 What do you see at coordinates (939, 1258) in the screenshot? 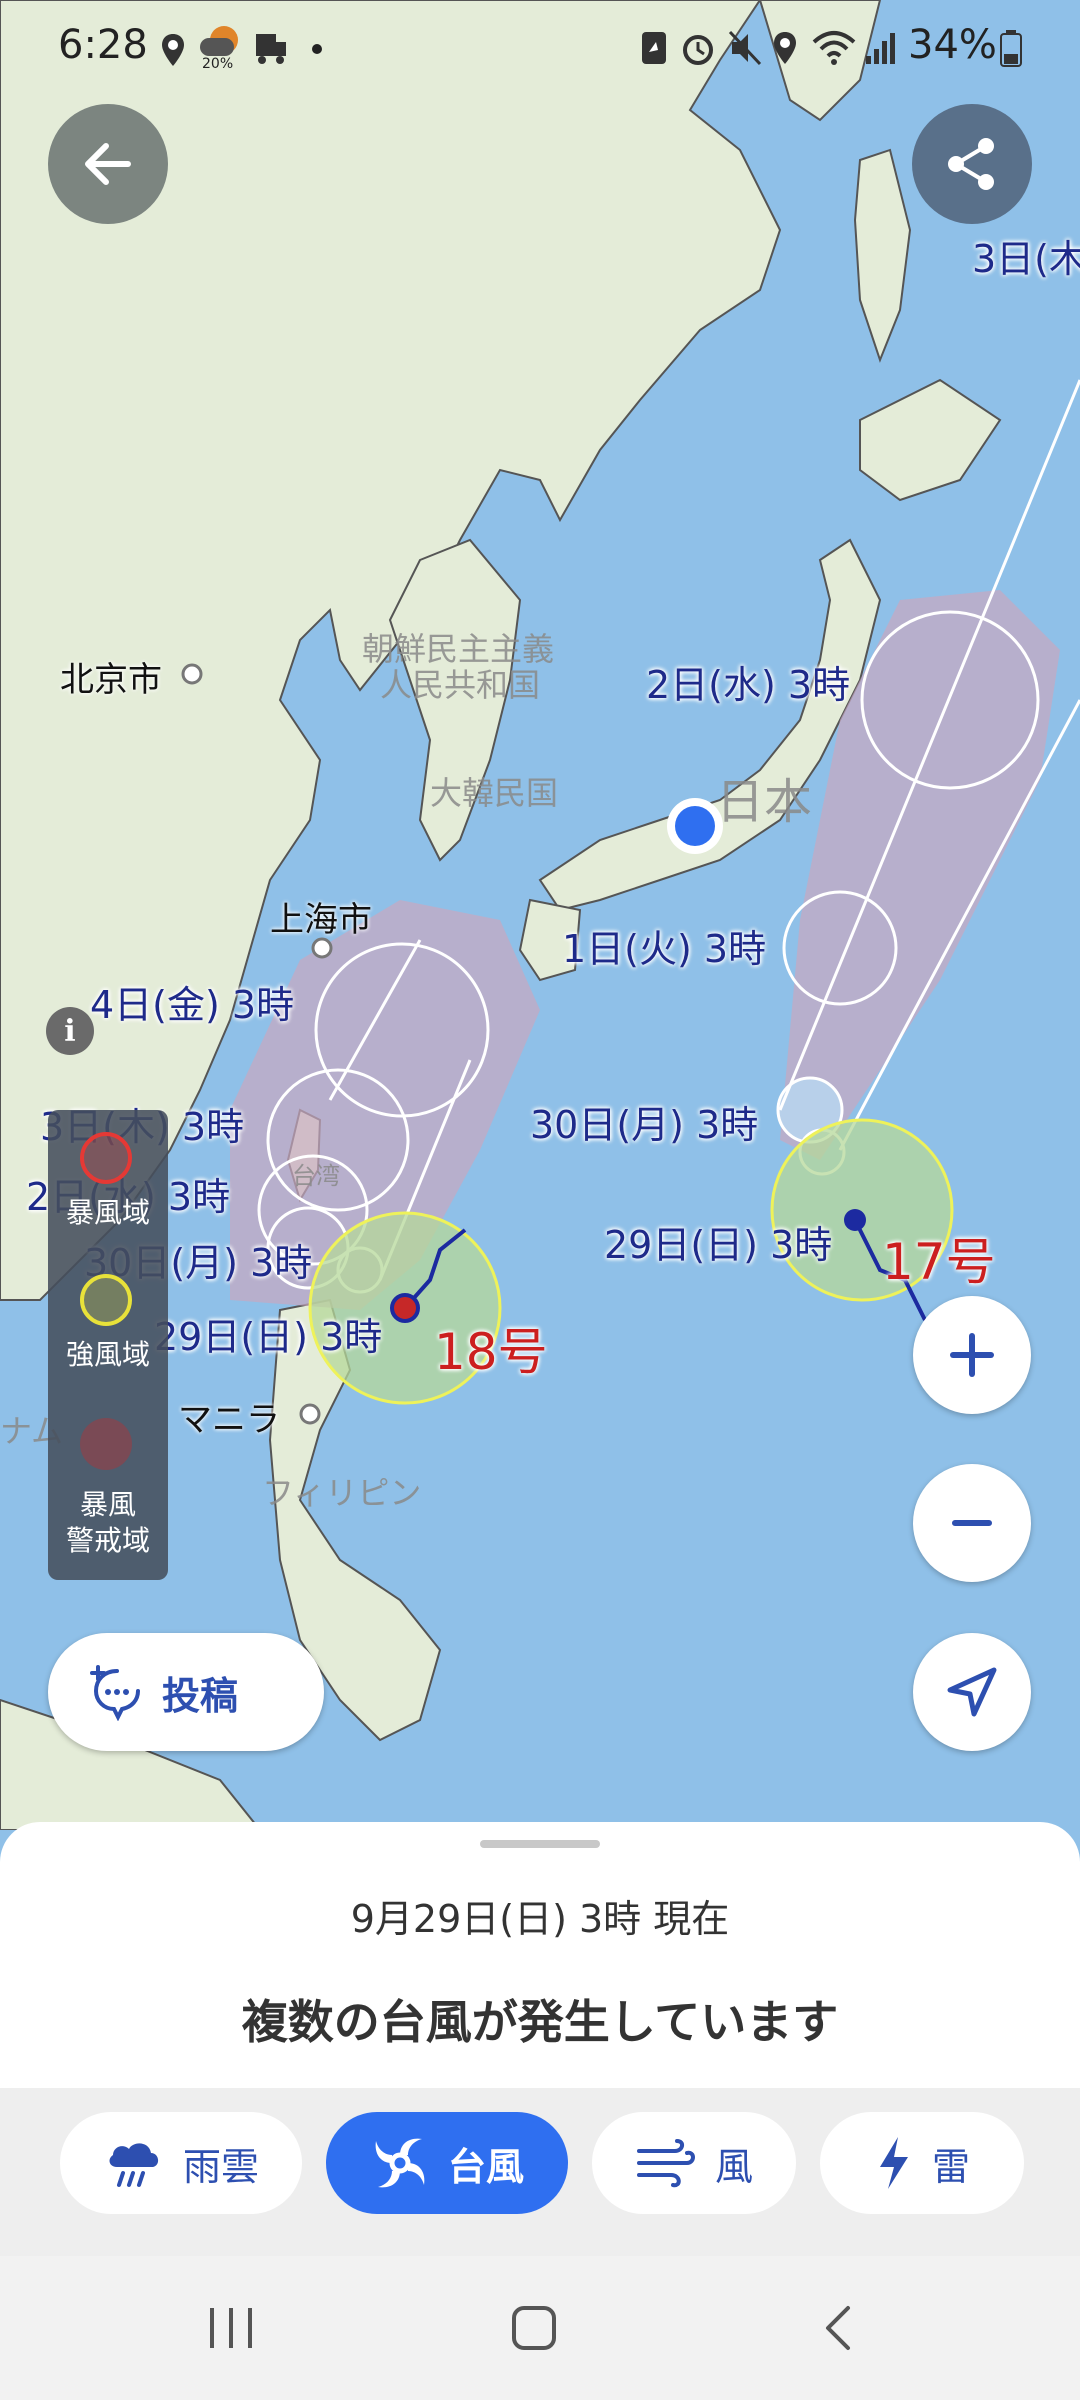
I see `typhoon-17-label: 17号` at bounding box center [939, 1258].